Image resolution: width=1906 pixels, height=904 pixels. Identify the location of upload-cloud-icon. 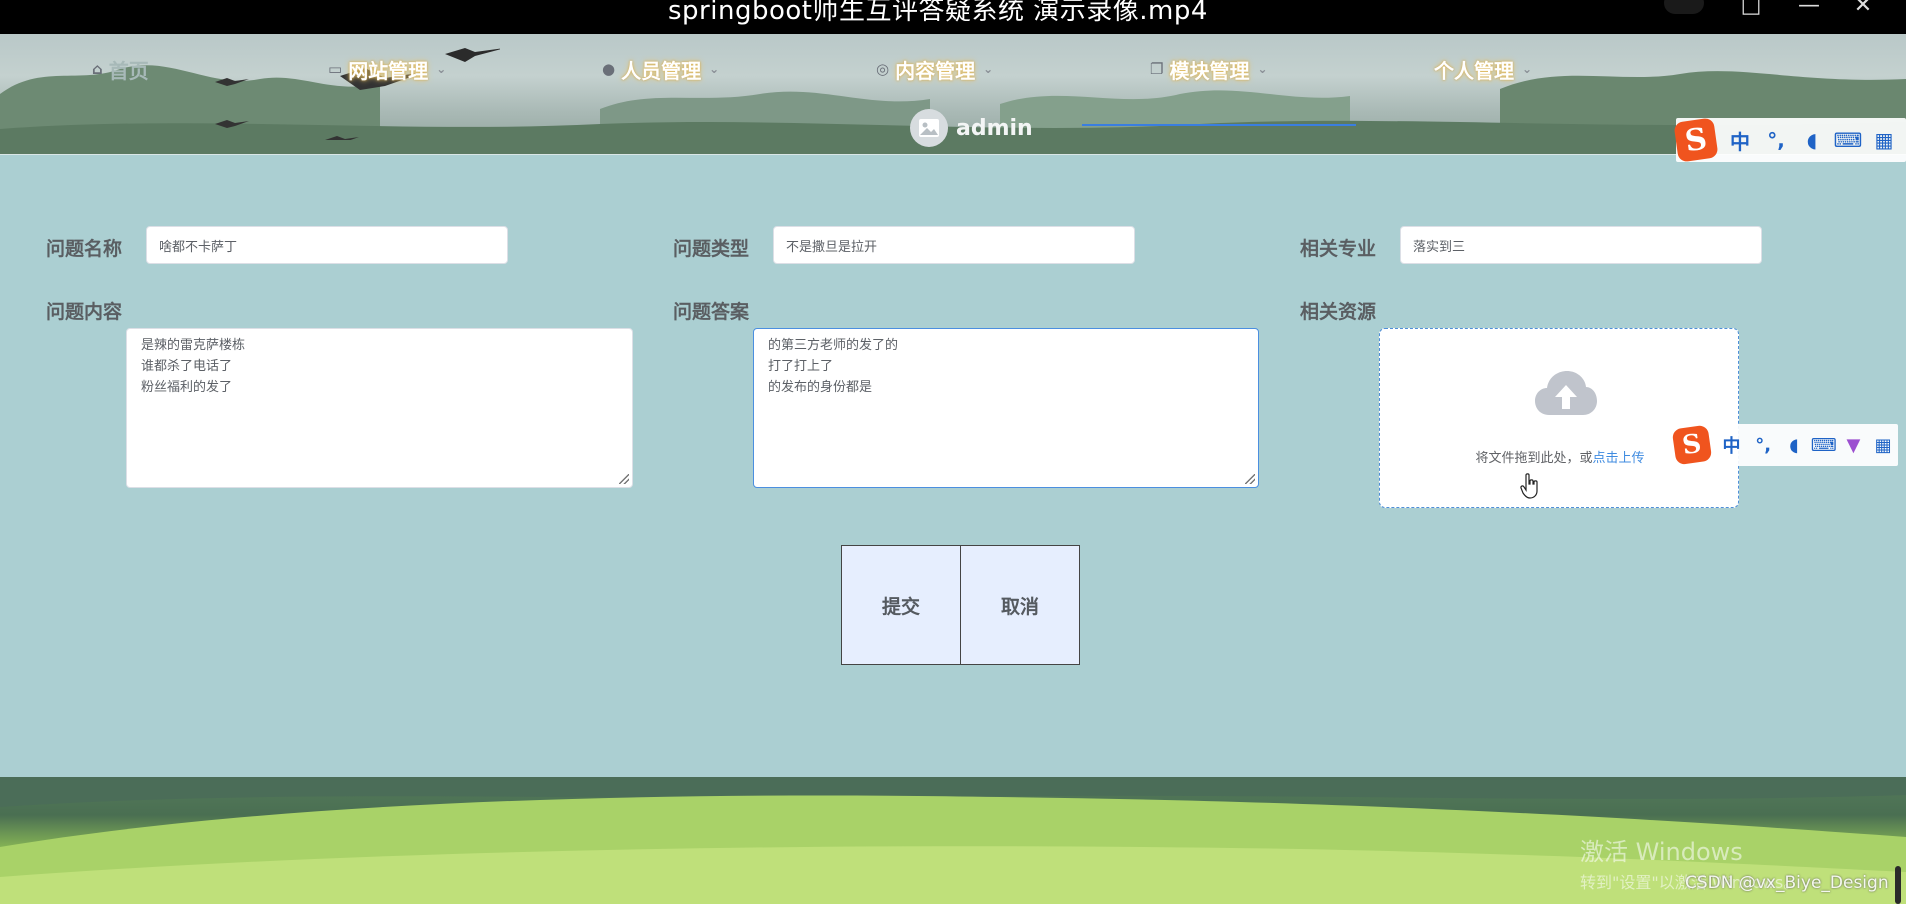
(1566, 393).